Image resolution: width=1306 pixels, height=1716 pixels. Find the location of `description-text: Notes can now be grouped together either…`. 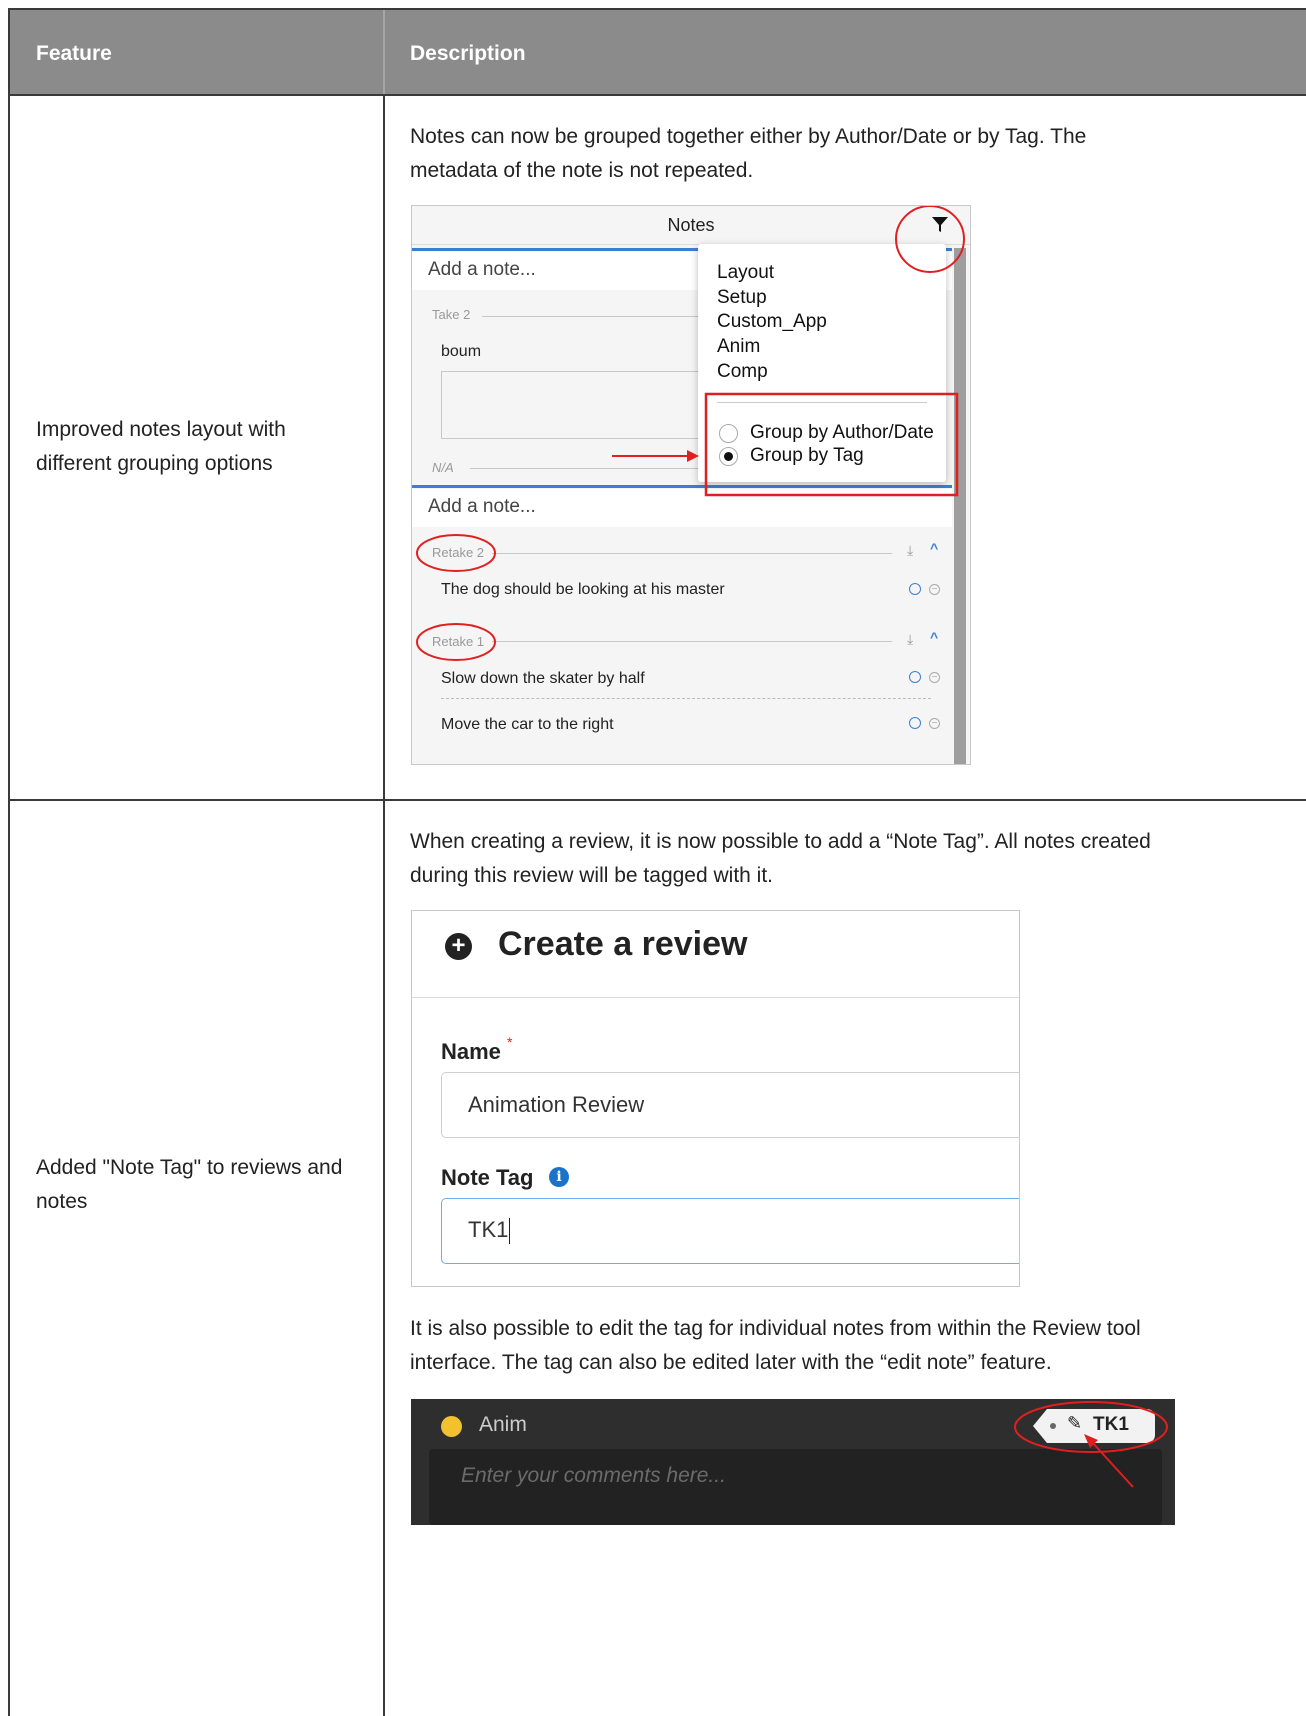

description-text: Notes can now be grouped together either… is located at coordinates (748, 153).